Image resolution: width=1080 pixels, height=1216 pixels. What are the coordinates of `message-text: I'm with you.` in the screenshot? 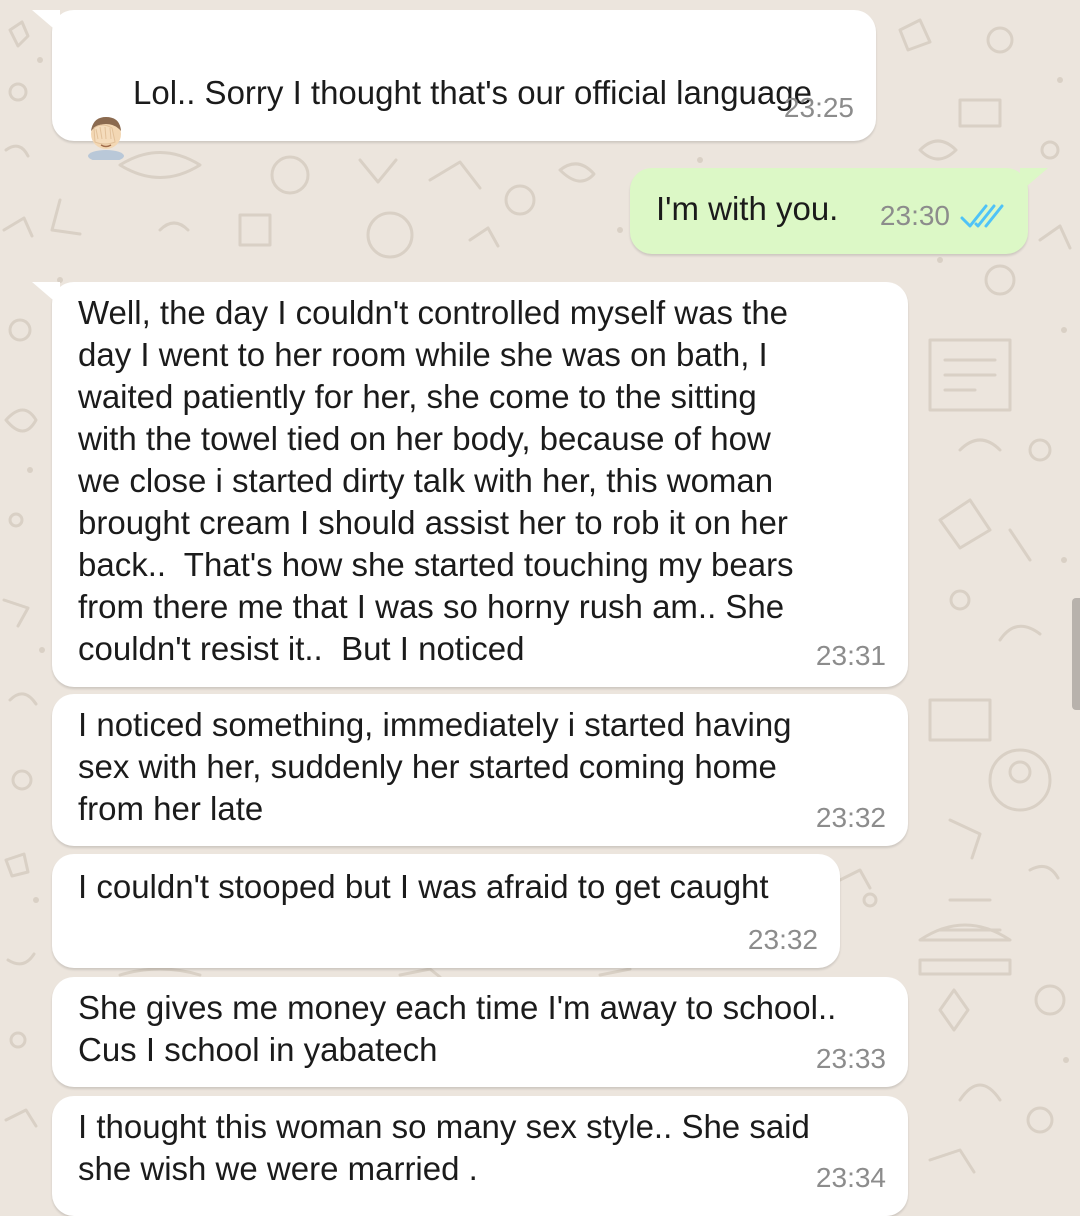 It's located at (747, 208).